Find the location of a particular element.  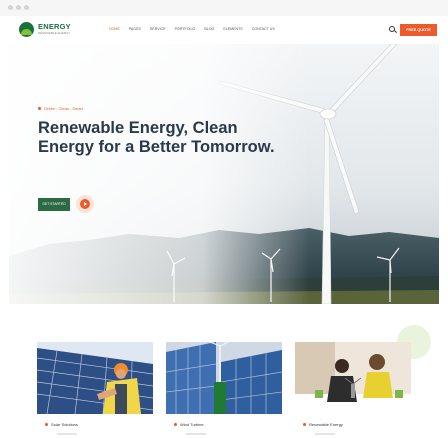

hero-eyebrow: Green , Clean , Smart is located at coordinates (168, 108).